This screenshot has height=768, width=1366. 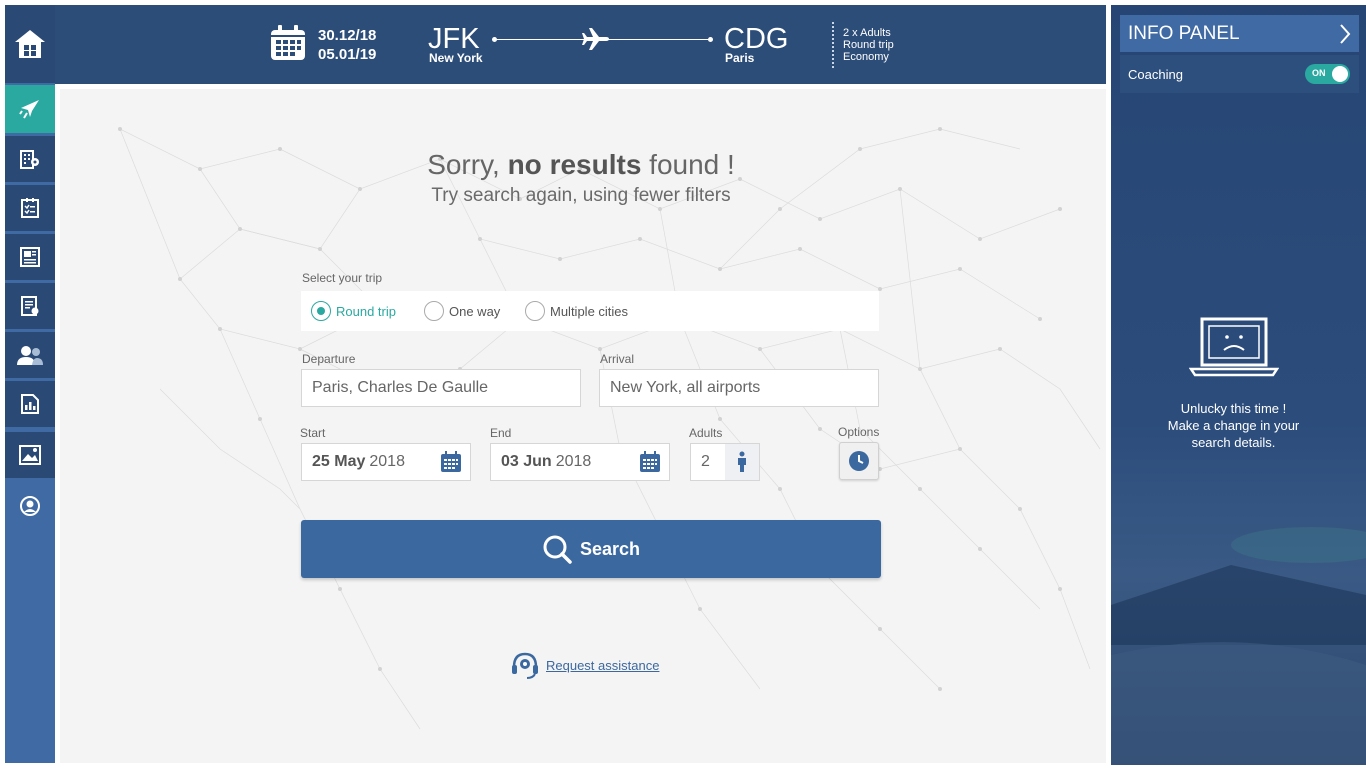 I want to click on request-assistance-link: Request assistance, so click(x=602, y=665).